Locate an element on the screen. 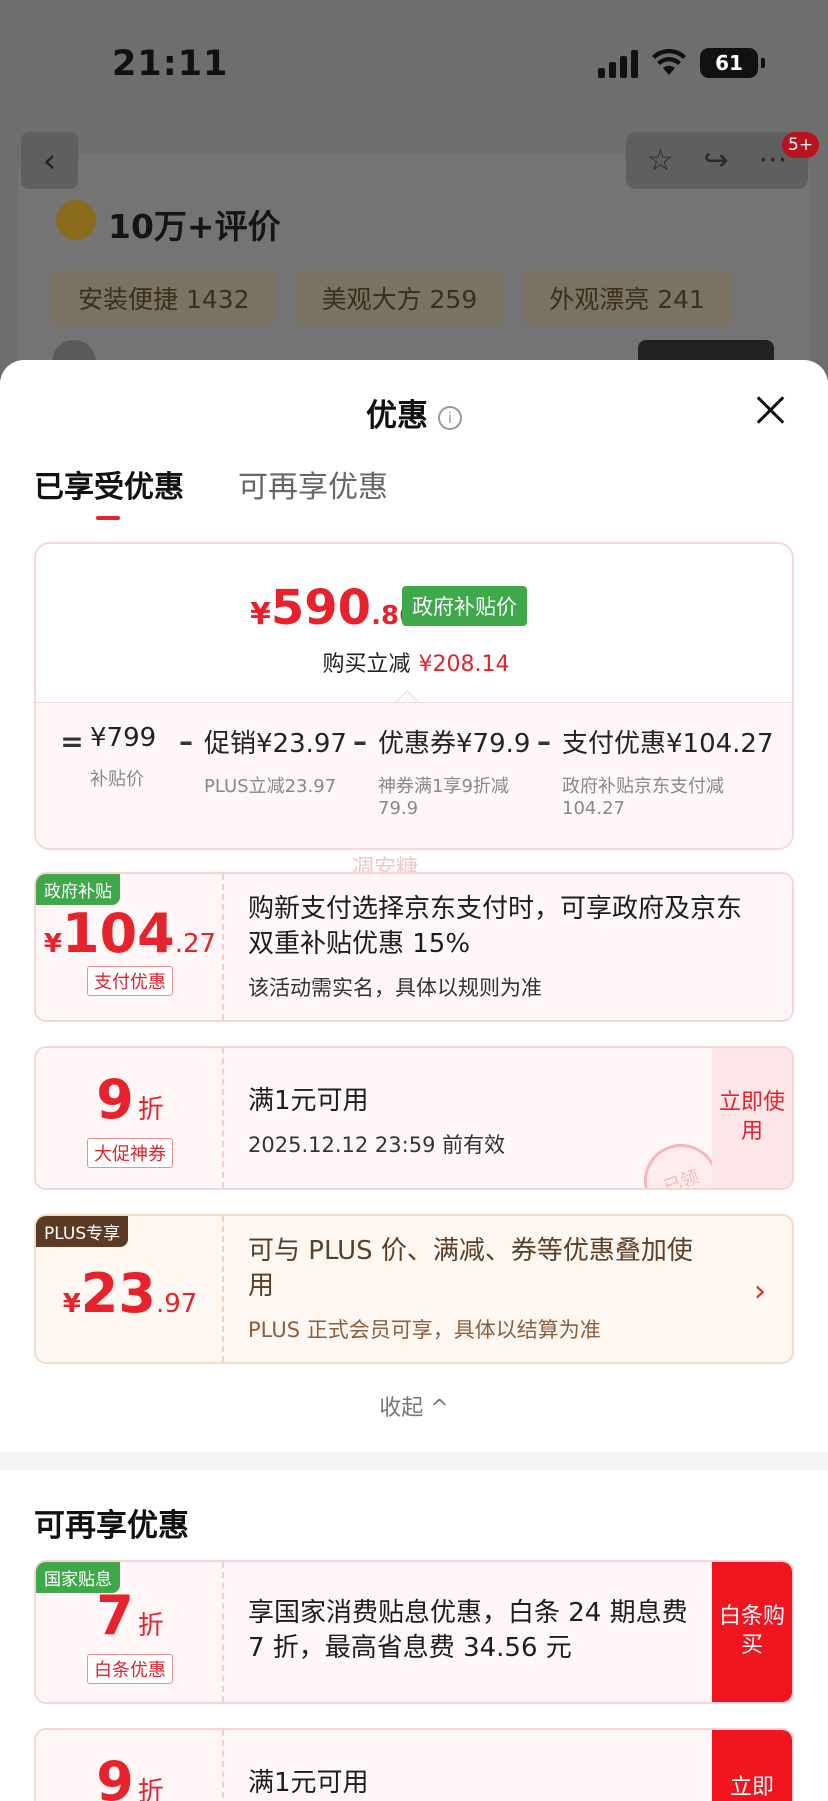  card-ribbon: PLUS专享 is located at coordinates (82, 1231).